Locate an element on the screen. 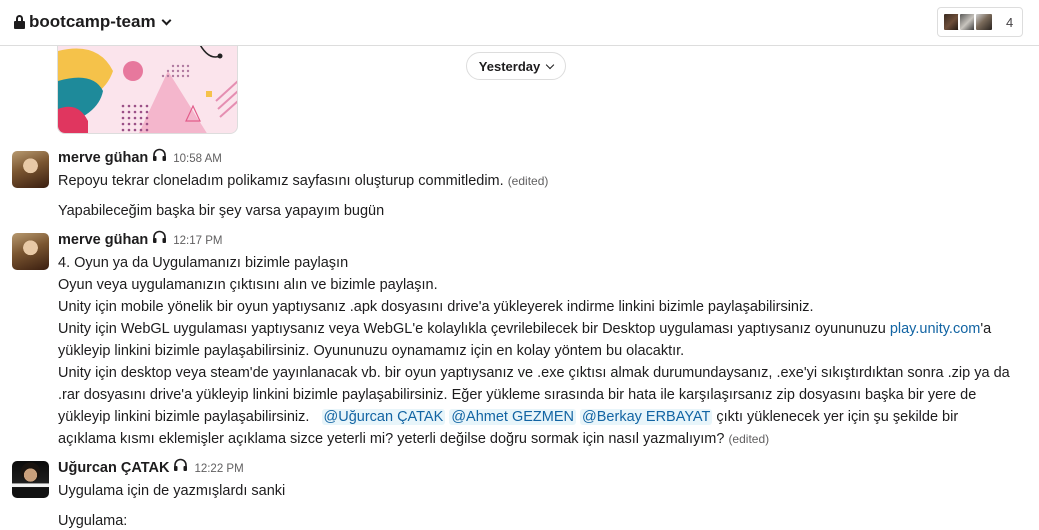 This screenshot has width=1039, height=530. members-button: 4 is located at coordinates (980, 22).